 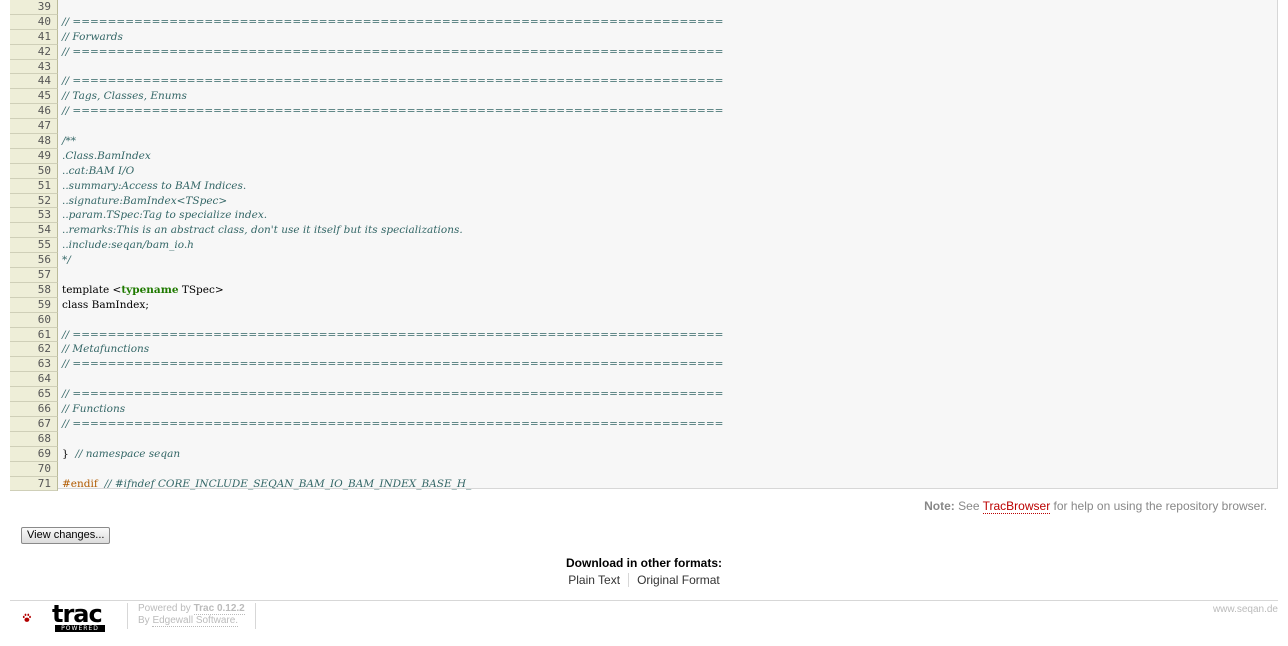 I want to click on code-line: 52 ..signature:BamIndex<TSpec>, so click(x=643, y=201).